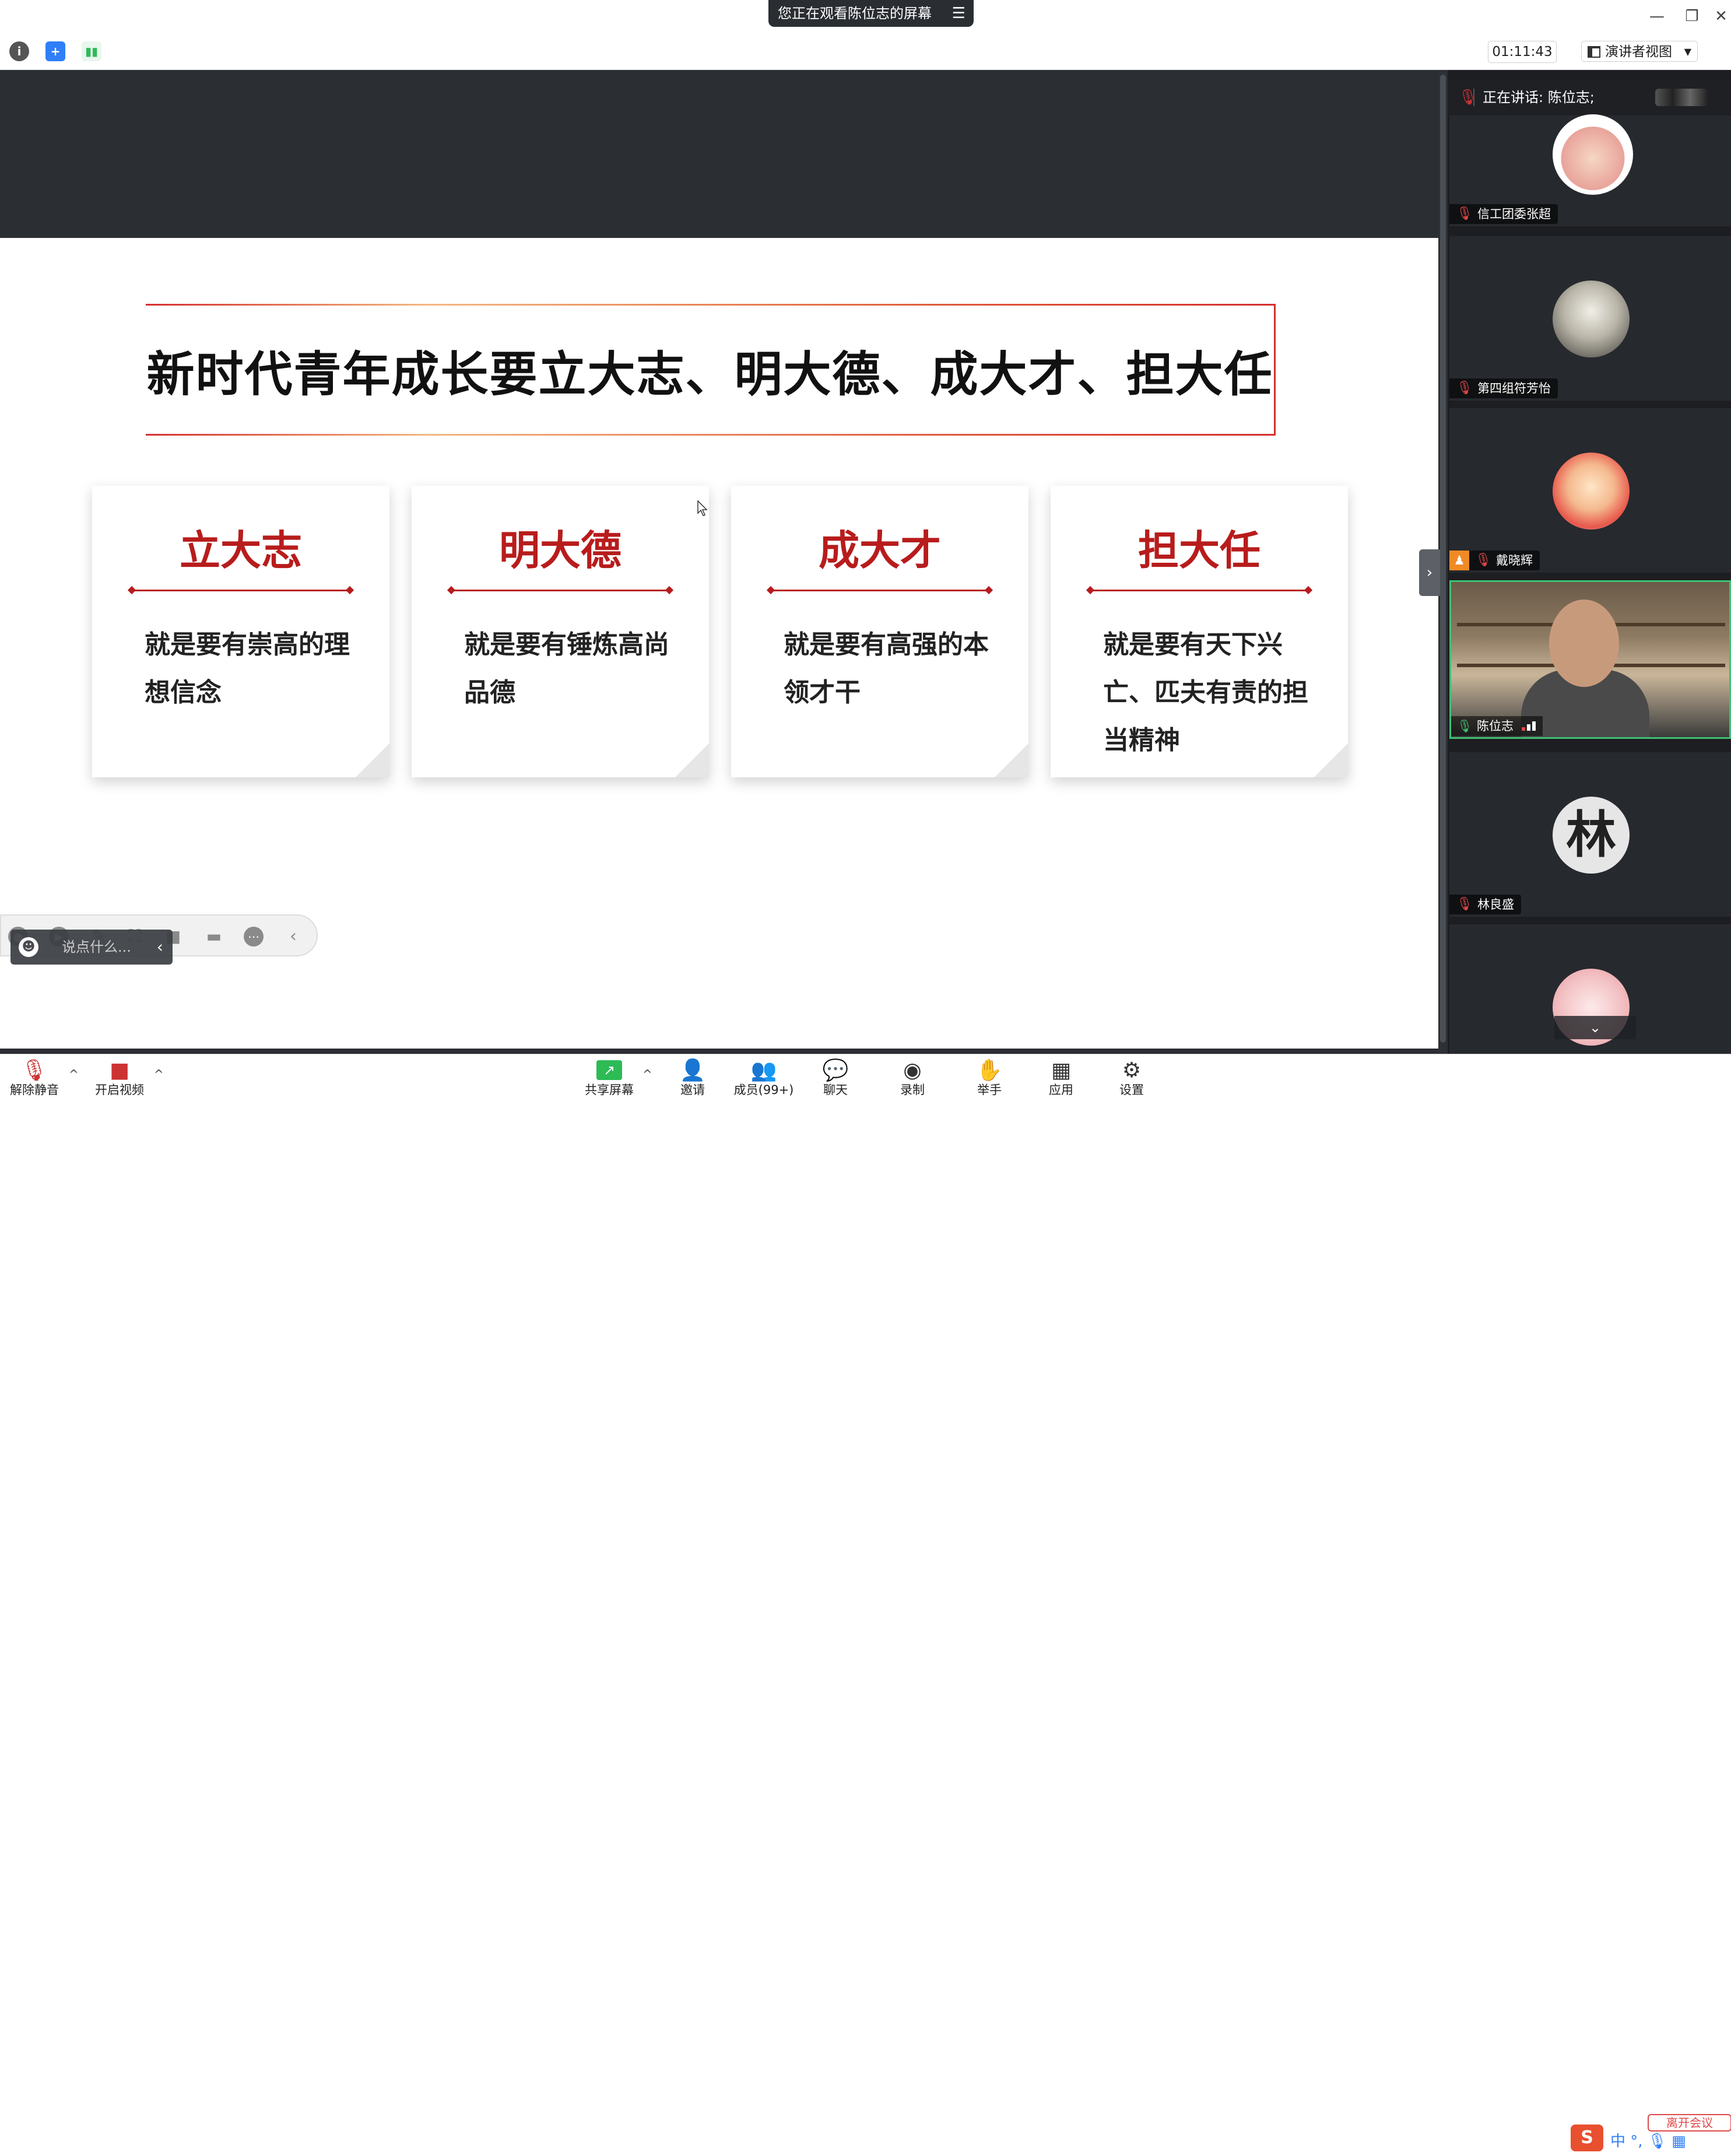 This screenshot has width=1731, height=2156. What do you see at coordinates (1199, 550) in the screenshot?
I see `card-heading: 担大任` at bounding box center [1199, 550].